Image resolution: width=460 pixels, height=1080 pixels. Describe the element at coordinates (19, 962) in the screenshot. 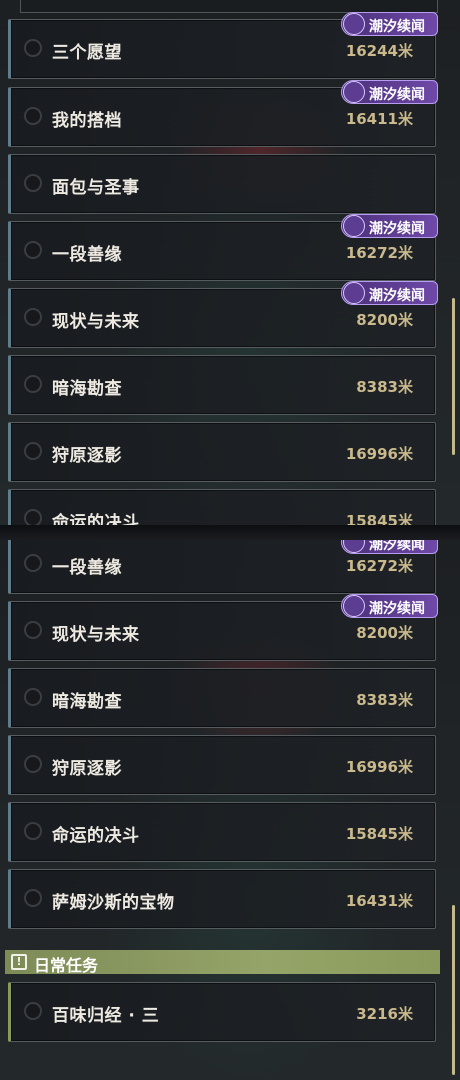

I see `exclamation-icon: !` at that location.